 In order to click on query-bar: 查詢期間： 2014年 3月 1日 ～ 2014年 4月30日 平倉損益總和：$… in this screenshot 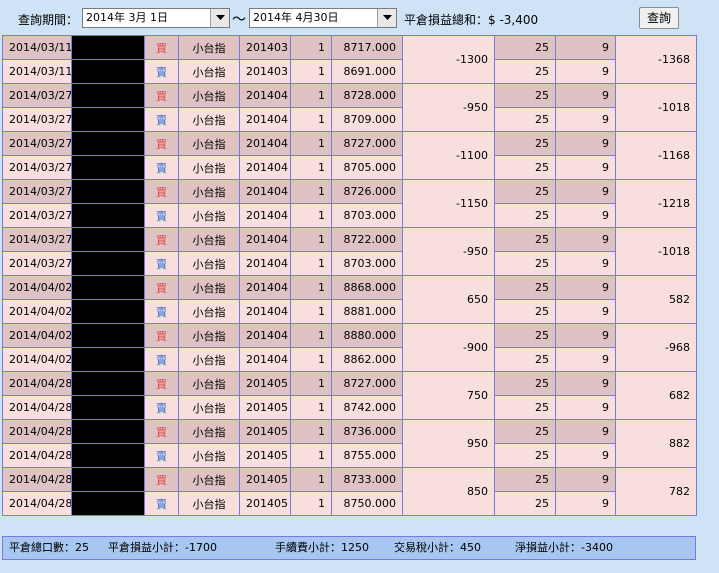, I will do `click(359, 18)`.